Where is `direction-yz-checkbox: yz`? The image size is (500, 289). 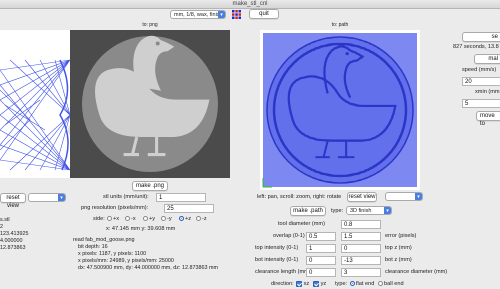 direction-yz-checkbox: yz is located at coordinates (319, 284).